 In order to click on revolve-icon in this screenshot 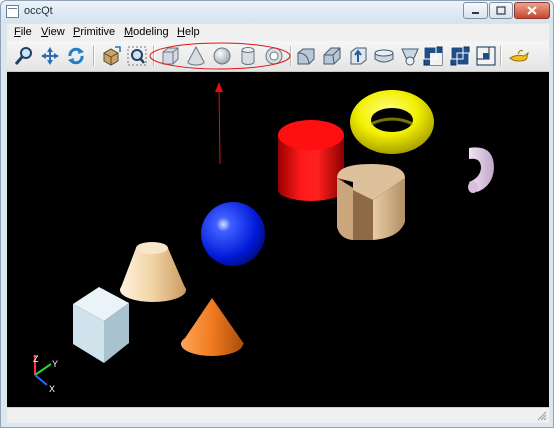, I will do `click(384, 56)`.